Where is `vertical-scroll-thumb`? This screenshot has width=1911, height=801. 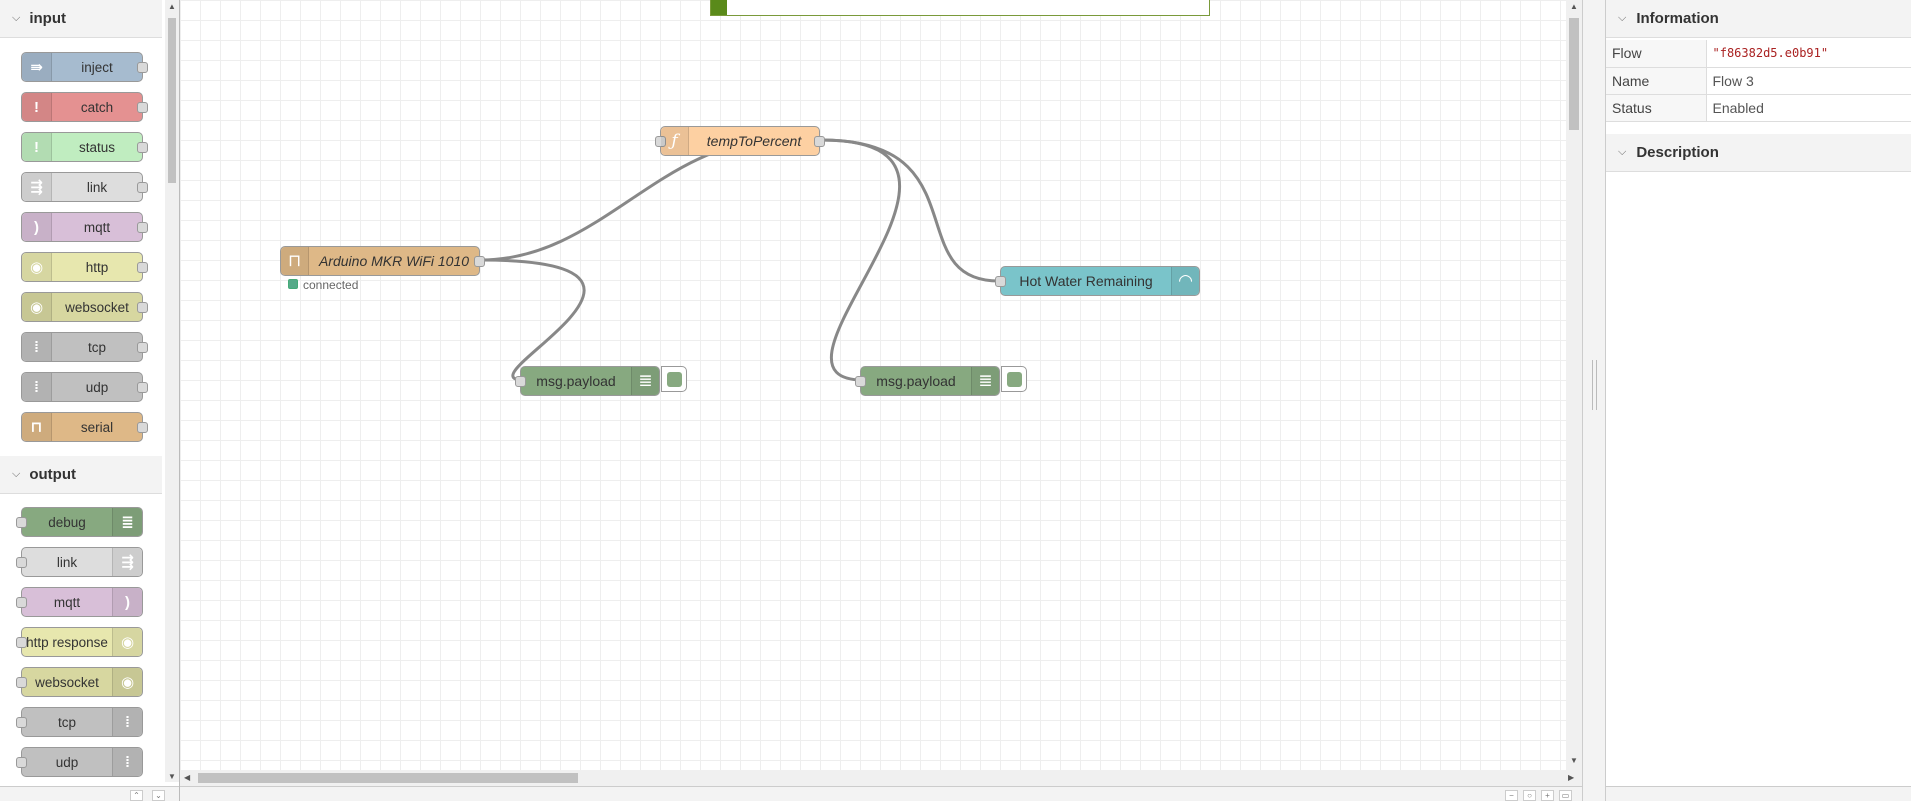
vertical-scroll-thumb is located at coordinates (1574, 74).